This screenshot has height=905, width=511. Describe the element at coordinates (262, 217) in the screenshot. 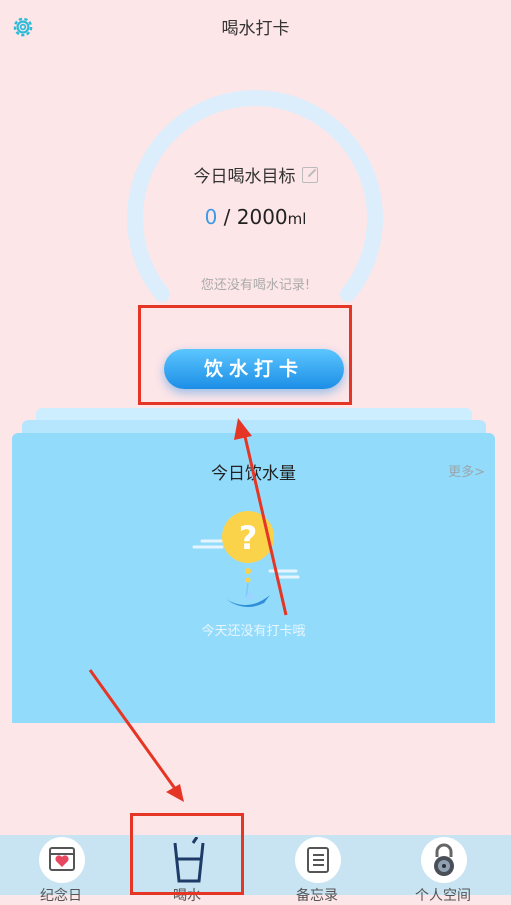

I see `target-amount: 2000` at that location.